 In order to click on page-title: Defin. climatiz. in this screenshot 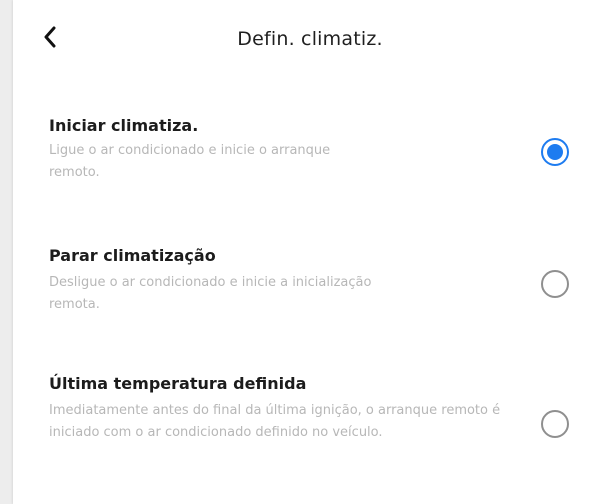, I will do `click(310, 39)`.